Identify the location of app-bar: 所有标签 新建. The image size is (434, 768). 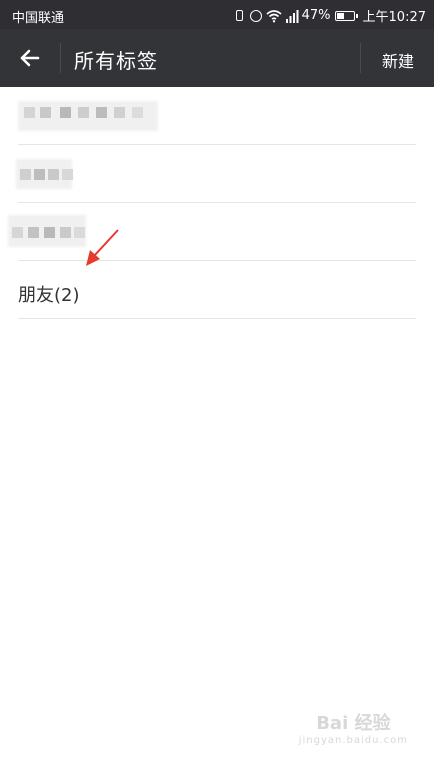
(217, 58).